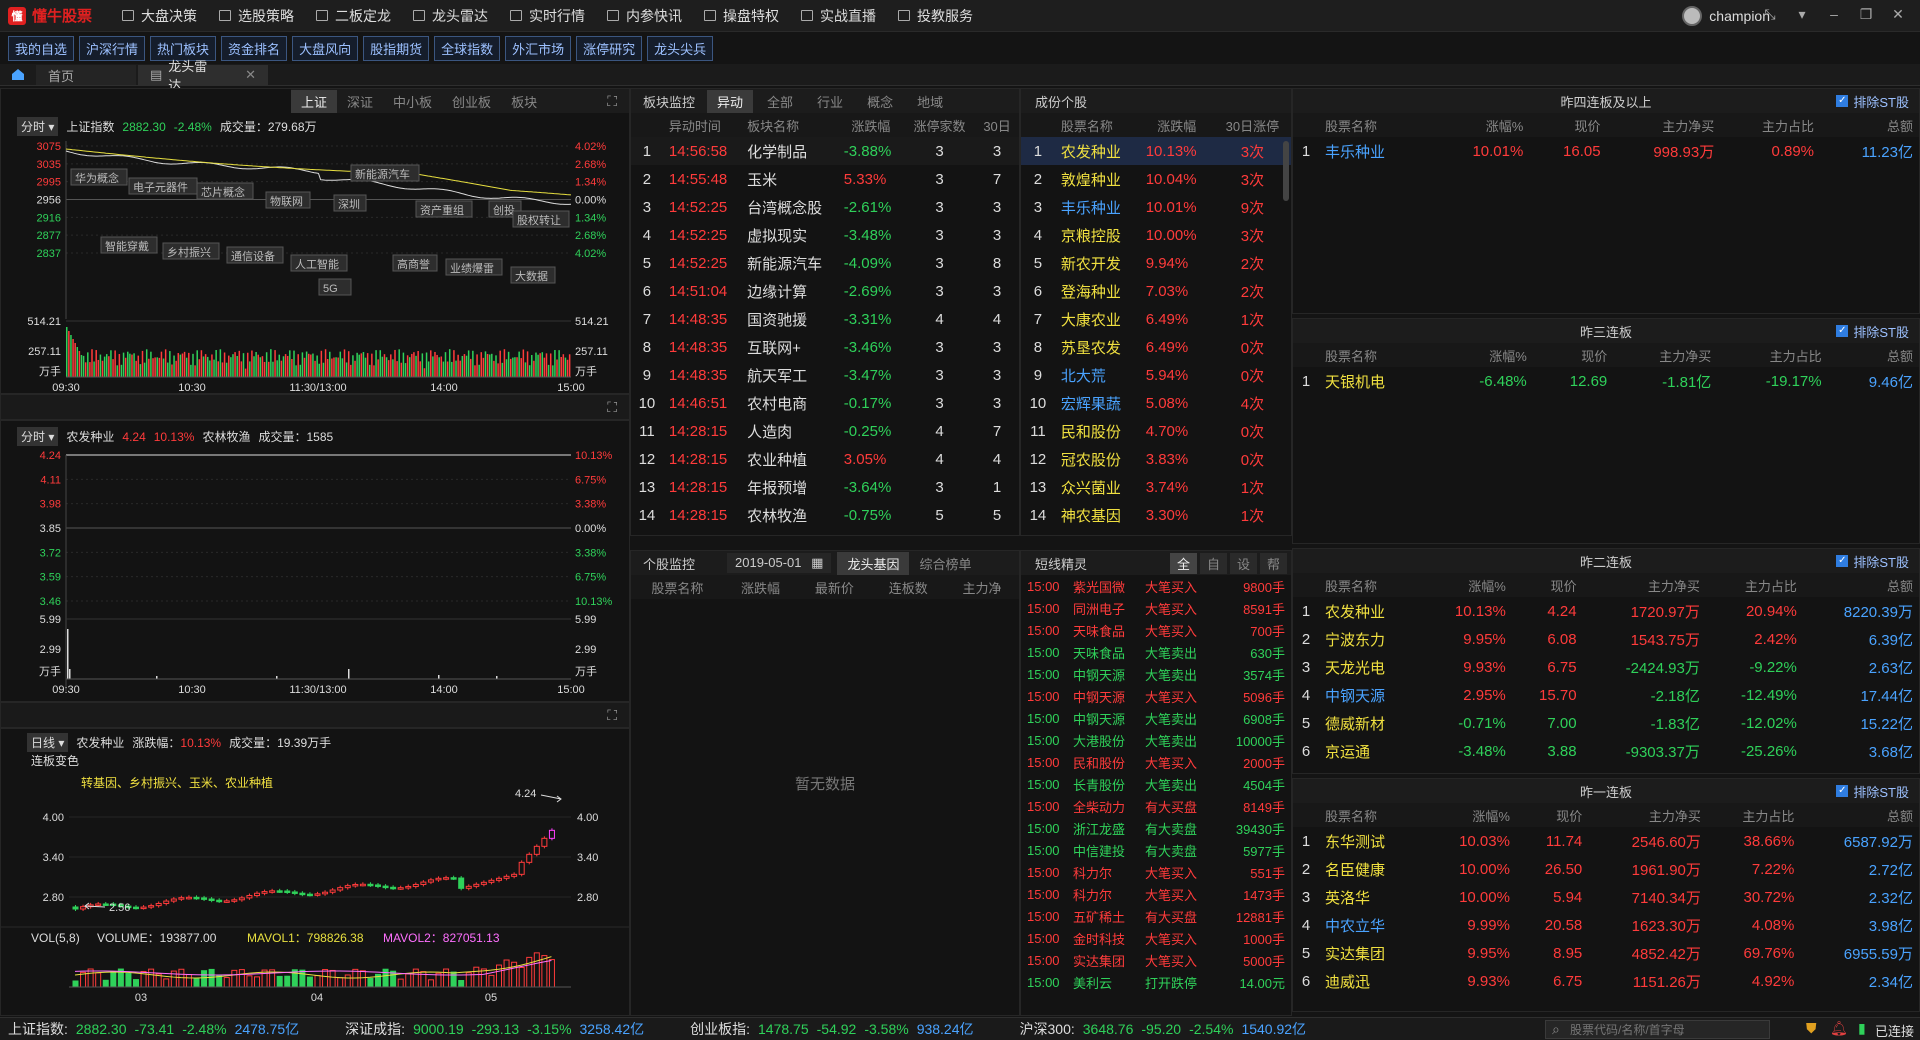  What do you see at coordinates (1156, 828) in the screenshot?
I see `list-item: 15:00 浙江龙盛 有大卖盘 39430手` at bounding box center [1156, 828].